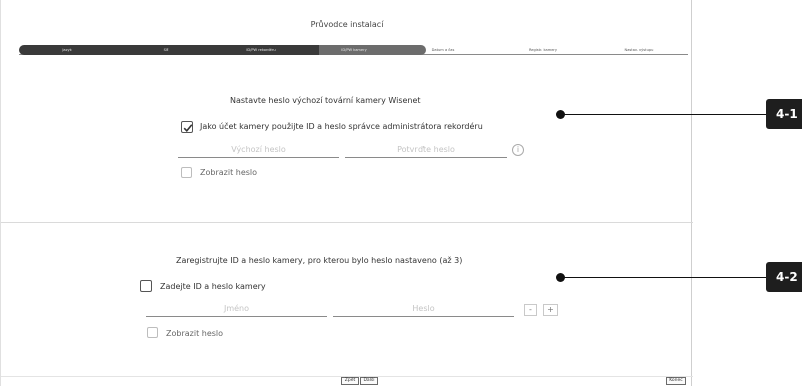  I want to click on info-icon: i, so click(518, 150).